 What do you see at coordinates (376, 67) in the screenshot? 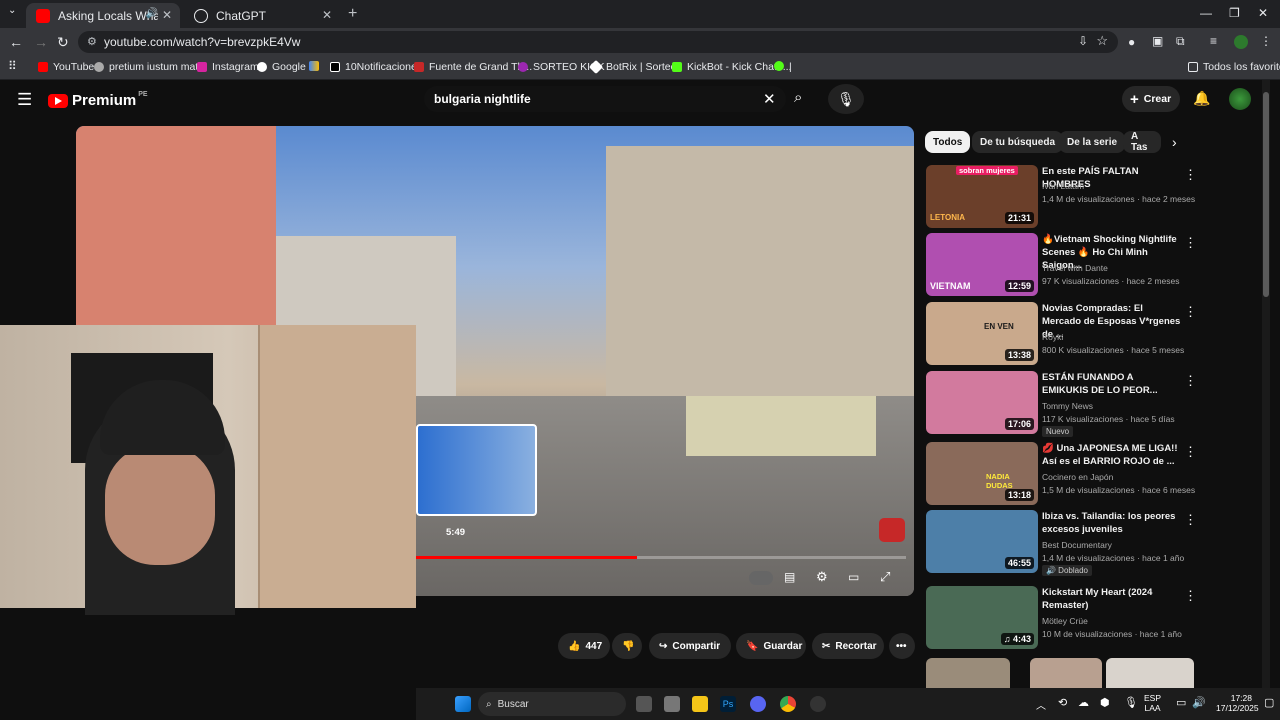
I see `bookmark-10notificaciones: 10Notificaciones` at bounding box center [376, 67].